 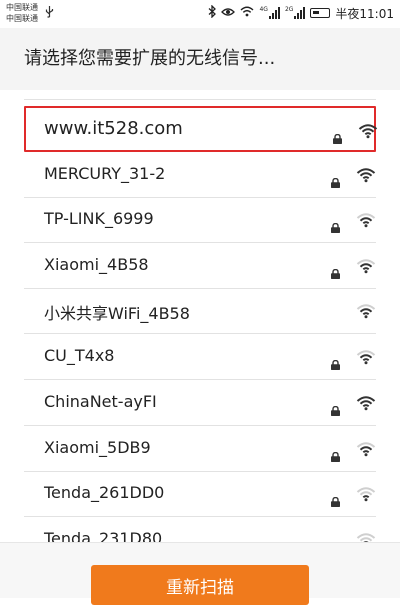 What do you see at coordinates (99, 218) in the screenshot?
I see `network-name: TP-LINK_6999` at bounding box center [99, 218].